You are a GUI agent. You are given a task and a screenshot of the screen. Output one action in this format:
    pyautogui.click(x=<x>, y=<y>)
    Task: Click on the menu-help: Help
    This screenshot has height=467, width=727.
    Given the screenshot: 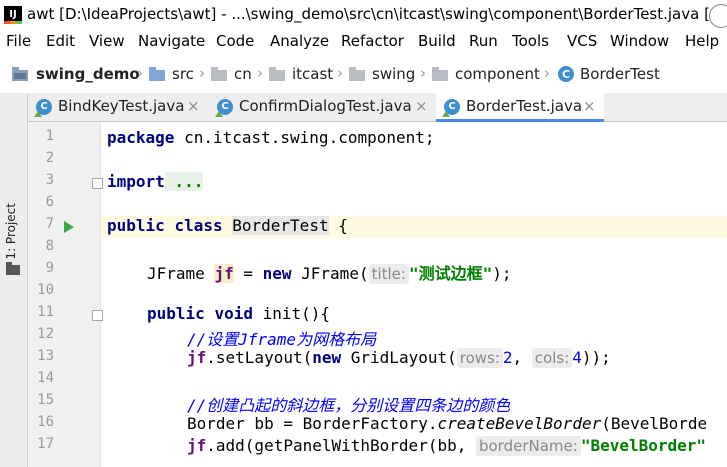 What is the action you would take?
    pyautogui.click(x=702, y=41)
    